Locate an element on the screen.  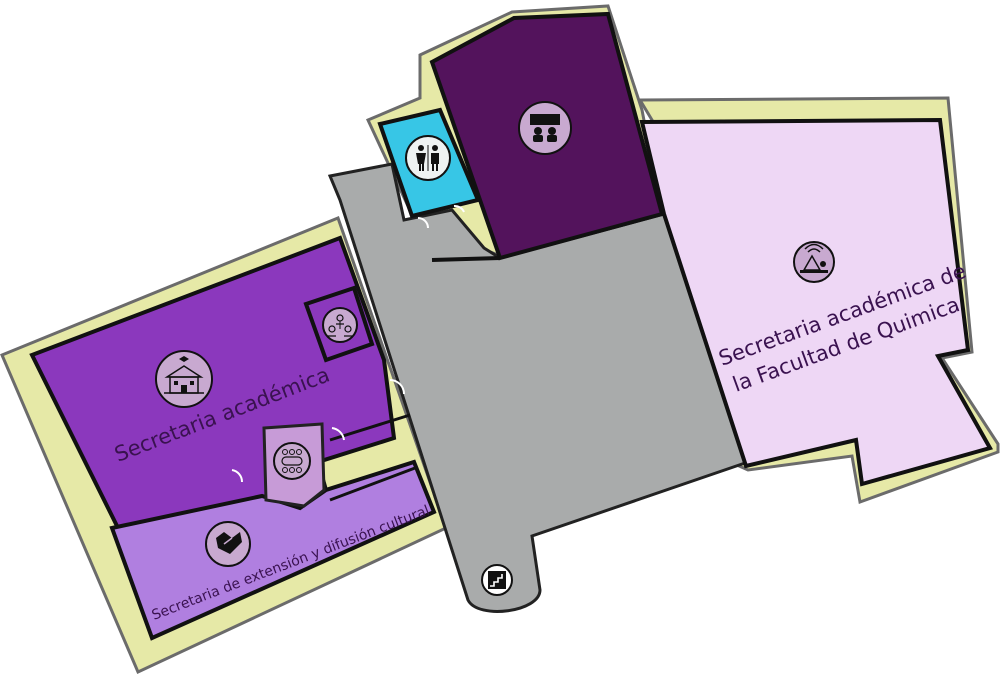
school-building-icon is located at coordinates (184, 379).